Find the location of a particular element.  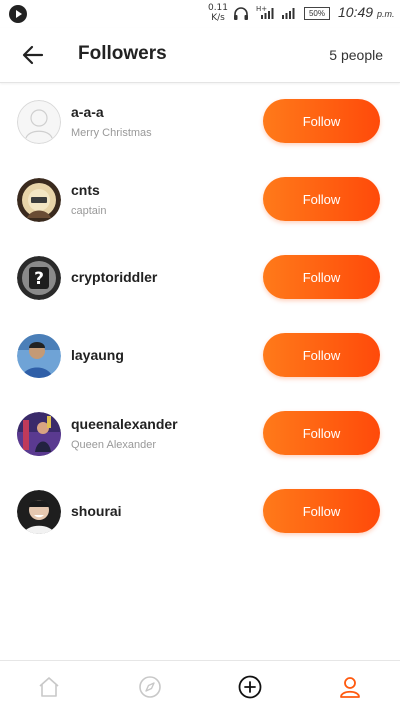

signal-icon: H+ is located at coordinates (265, 12).